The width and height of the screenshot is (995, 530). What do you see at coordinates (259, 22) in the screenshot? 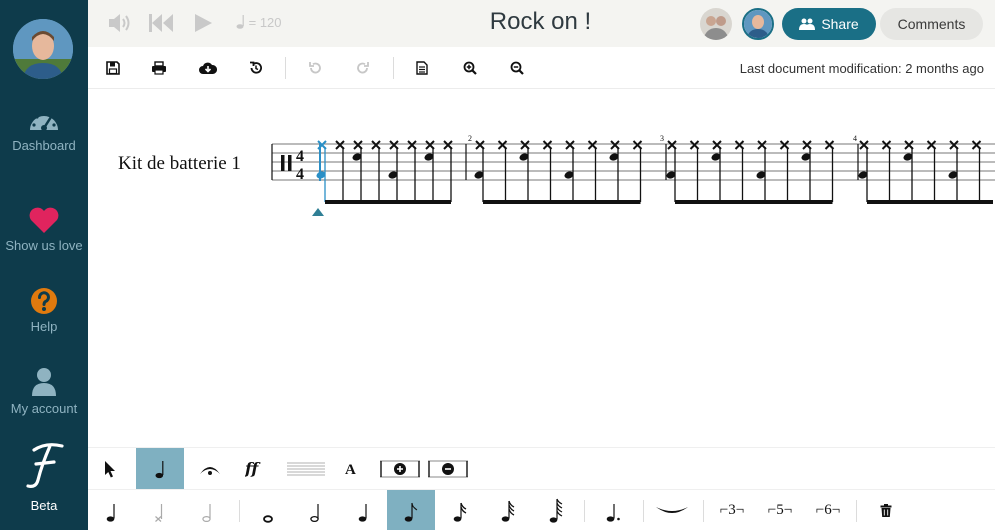
I see `tempo-indicator: = 120` at bounding box center [259, 22].